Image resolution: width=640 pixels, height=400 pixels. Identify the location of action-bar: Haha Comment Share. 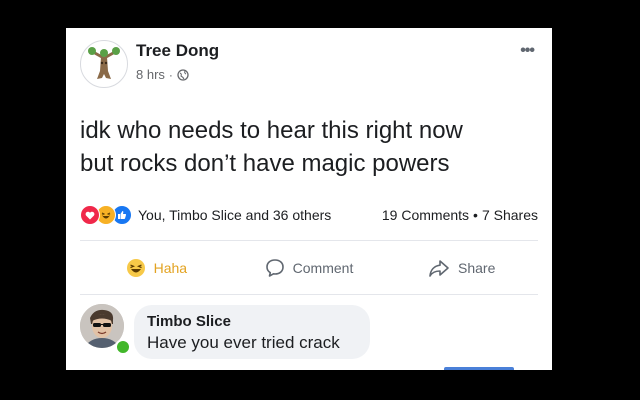
(309, 268).